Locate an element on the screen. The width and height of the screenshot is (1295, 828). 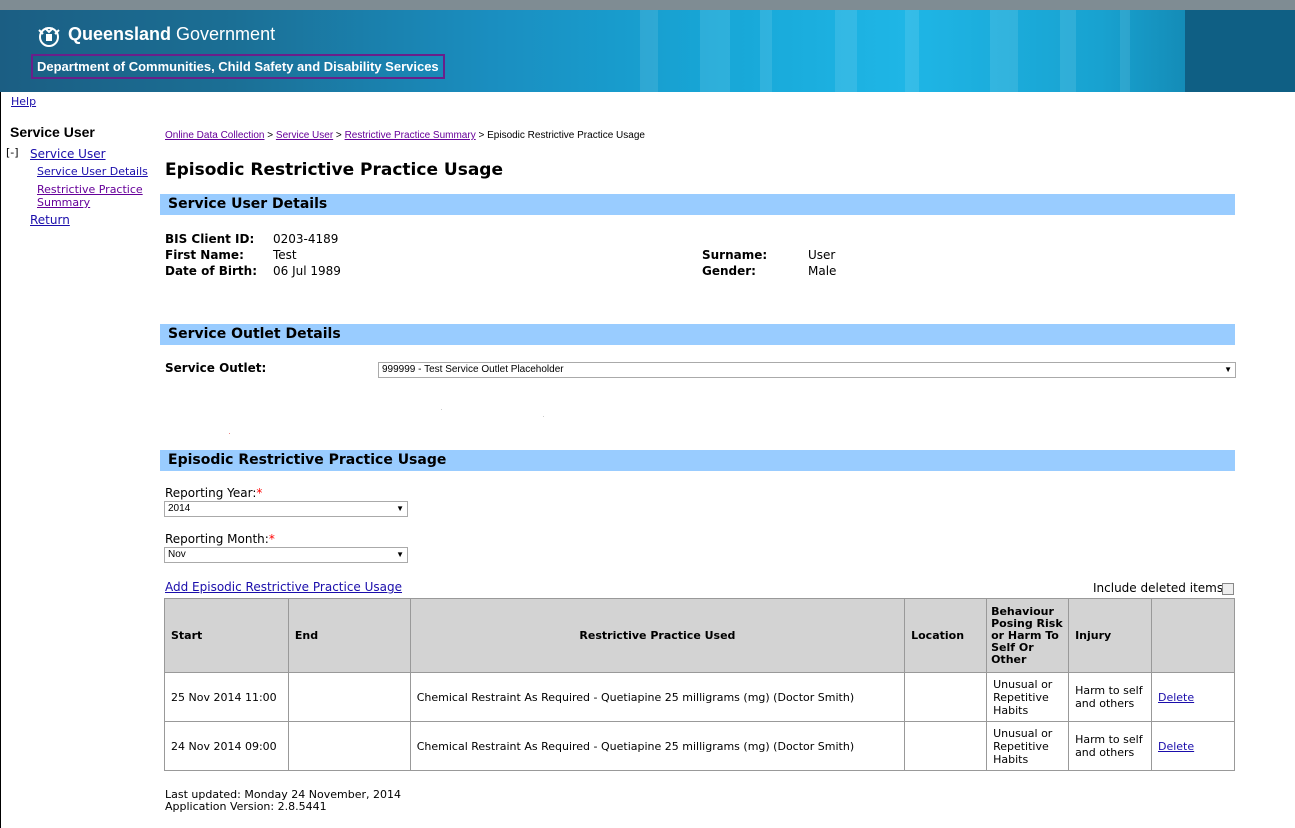
reporting-year-label: Reporting Year:* is located at coordinates (213, 493).